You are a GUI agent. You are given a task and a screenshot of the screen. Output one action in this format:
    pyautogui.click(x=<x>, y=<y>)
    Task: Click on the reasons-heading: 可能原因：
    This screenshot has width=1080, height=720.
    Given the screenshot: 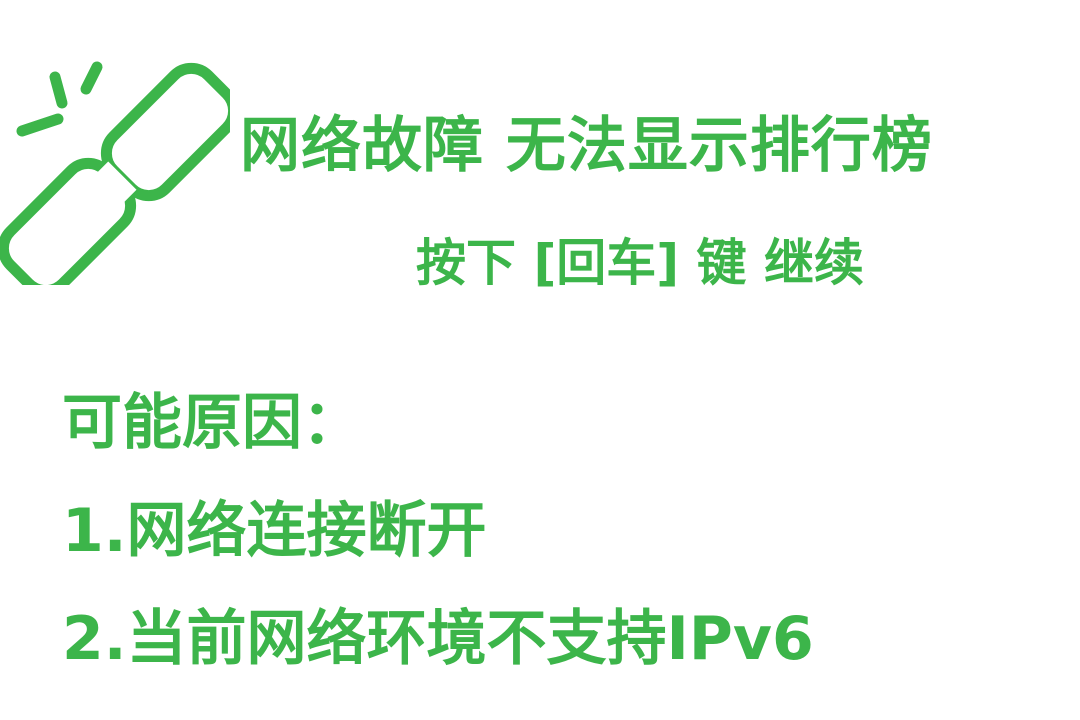 What is the action you would take?
    pyautogui.click(x=212, y=423)
    